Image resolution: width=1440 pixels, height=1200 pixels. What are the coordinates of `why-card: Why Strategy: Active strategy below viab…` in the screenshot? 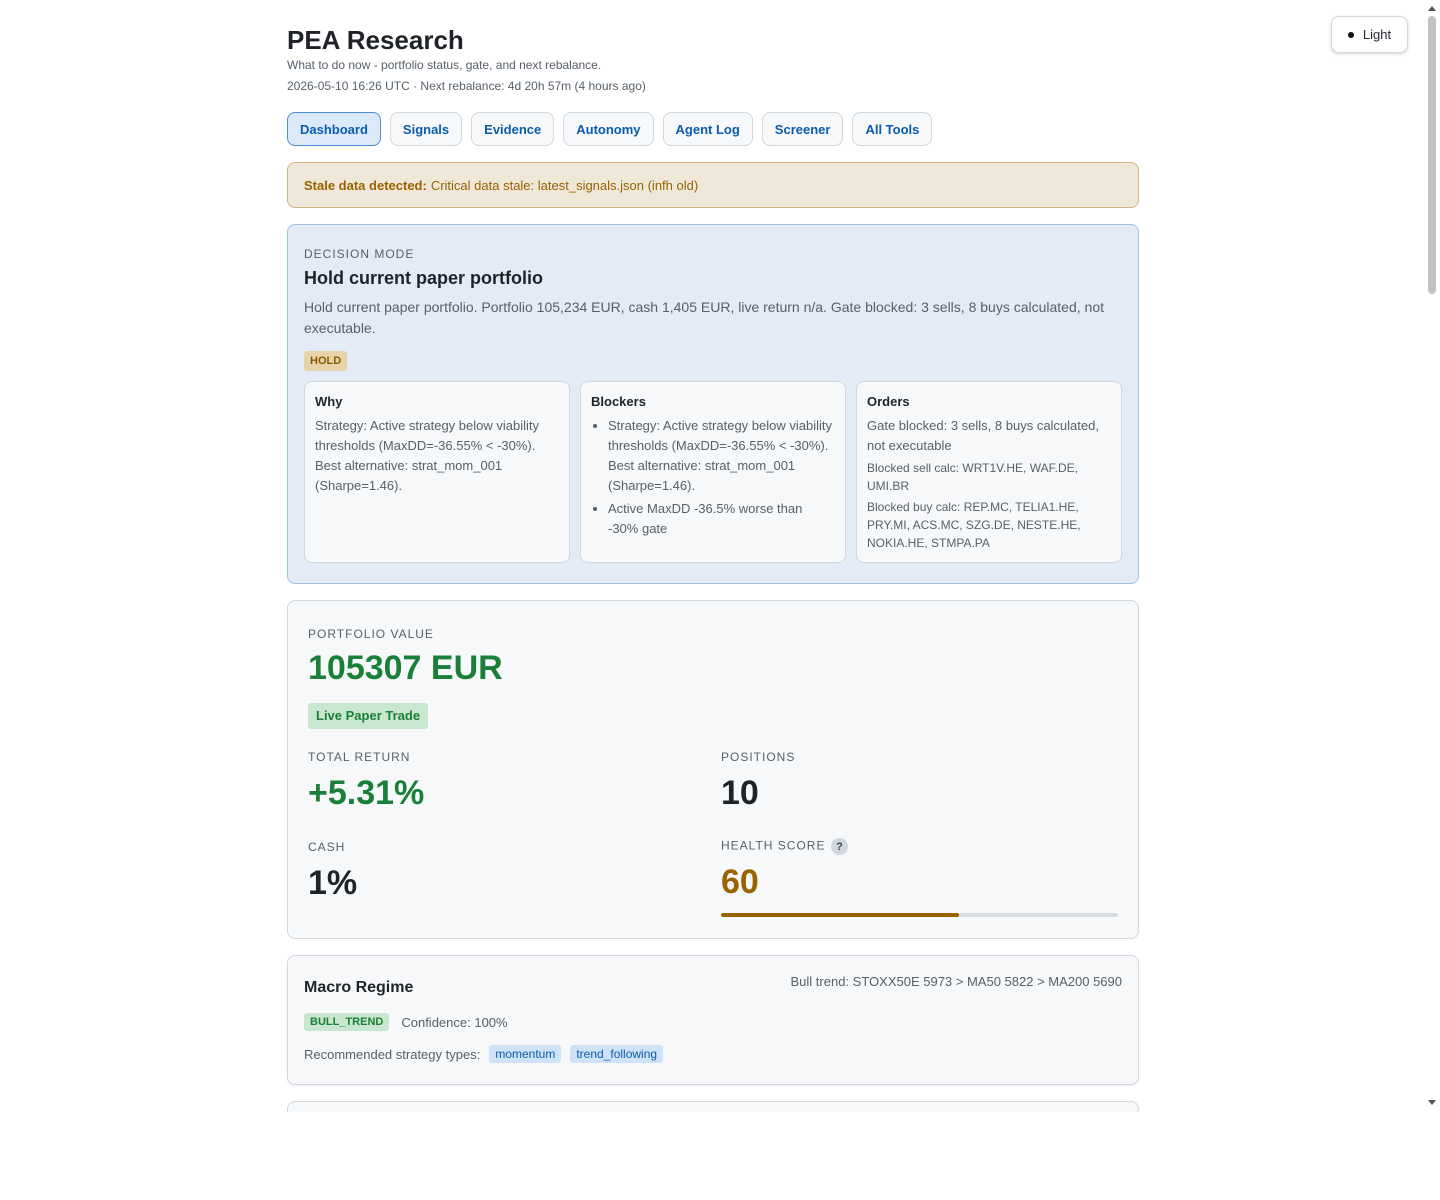 It's located at (437, 472).